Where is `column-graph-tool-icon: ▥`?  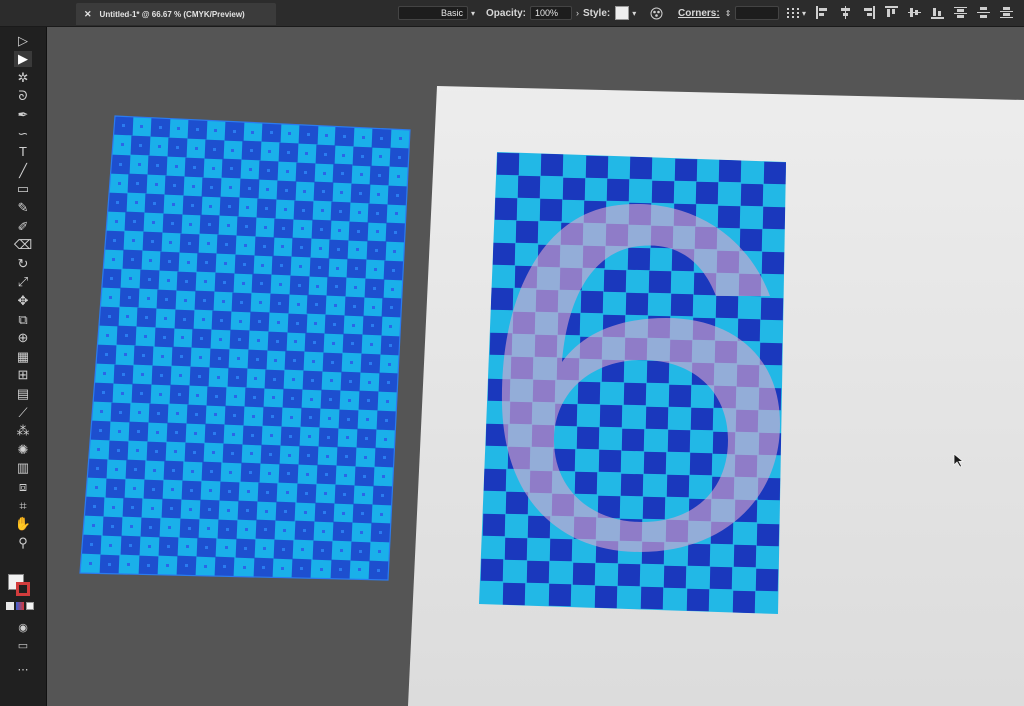
column-graph-tool-icon: ▥ is located at coordinates (23, 468).